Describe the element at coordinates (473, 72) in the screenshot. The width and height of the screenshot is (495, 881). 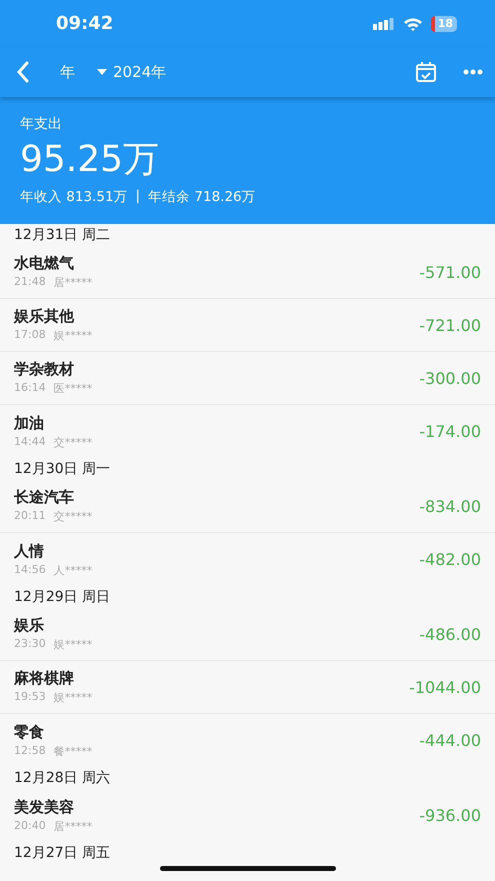
I see `more-icon` at that location.